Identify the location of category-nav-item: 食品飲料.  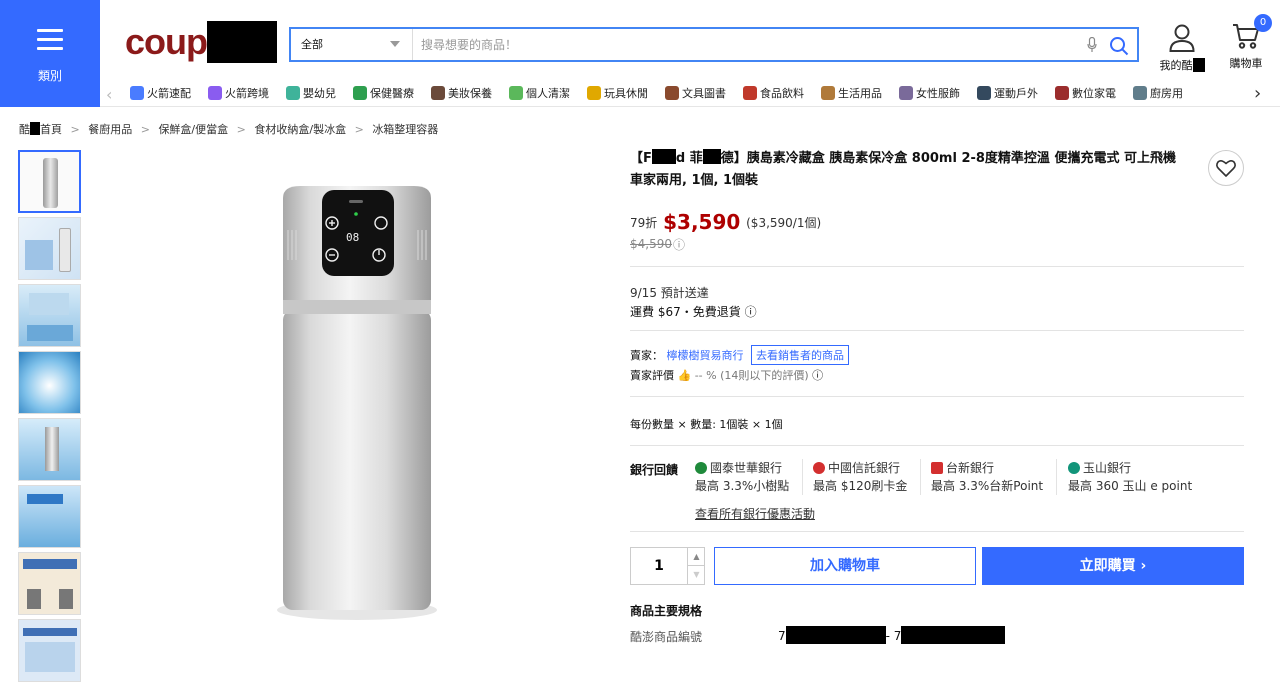
(773, 93).